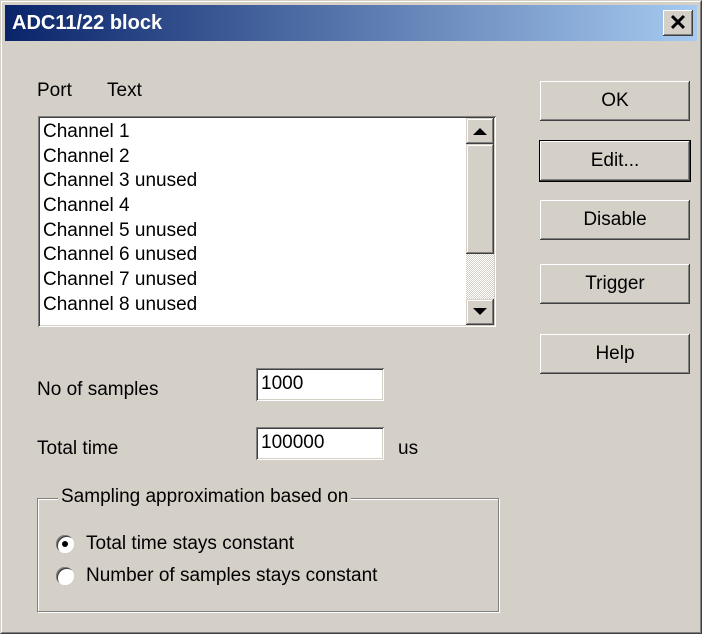 The height and width of the screenshot is (634, 702). What do you see at coordinates (480, 199) in the screenshot?
I see `scroll-thumb` at bounding box center [480, 199].